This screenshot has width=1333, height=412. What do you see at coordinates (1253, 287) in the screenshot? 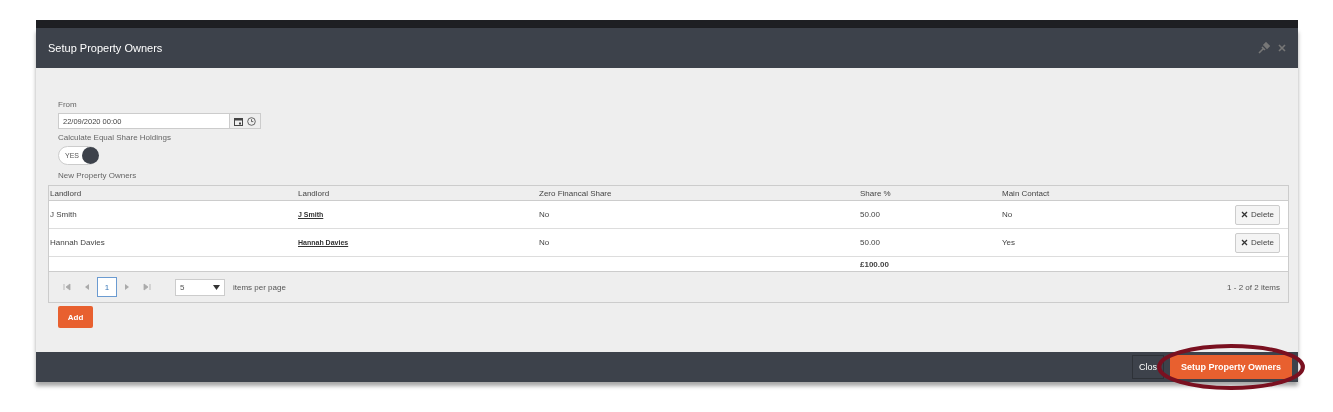
I see `pager-summary: 1 - 2 of 2 items` at bounding box center [1253, 287].